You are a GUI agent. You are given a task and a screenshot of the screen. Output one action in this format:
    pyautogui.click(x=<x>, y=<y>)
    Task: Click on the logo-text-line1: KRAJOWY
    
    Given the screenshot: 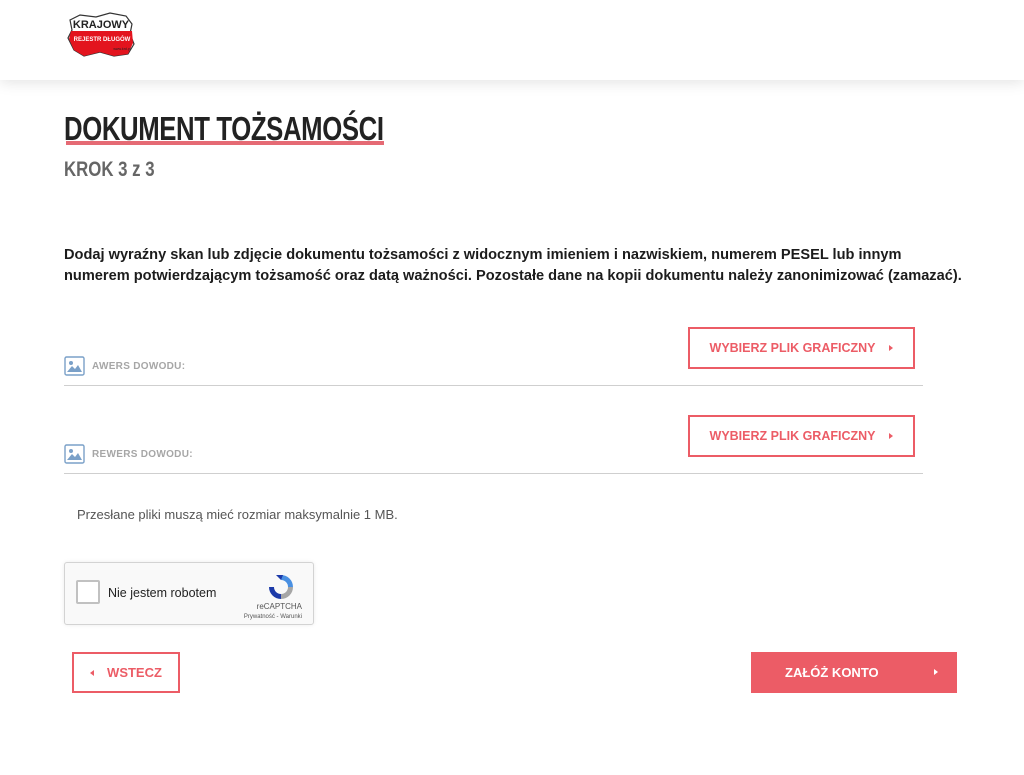 What is the action you would take?
    pyautogui.click(x=101, y=25)
    